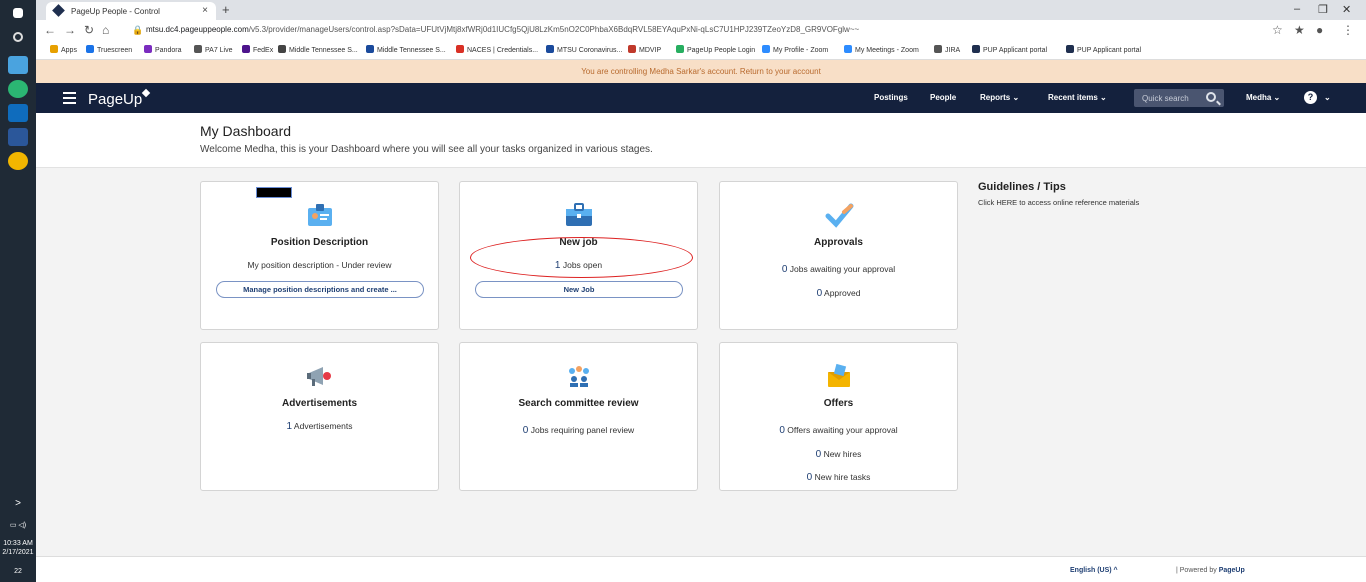 Image resolution: width=1366 pixels, height=582 pixels. I want to click on tab-close-icon: ×, so click(205, 10).